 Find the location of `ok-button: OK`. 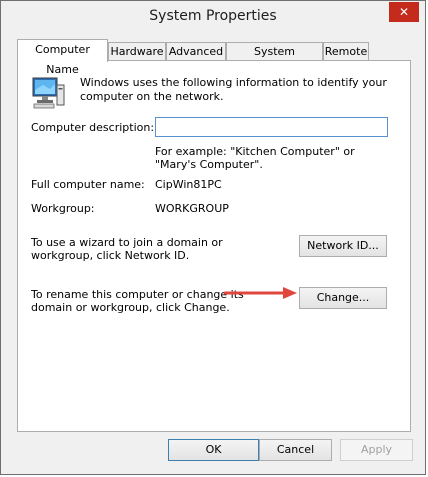

ok-button: OK is located at coordinates (213, 450).